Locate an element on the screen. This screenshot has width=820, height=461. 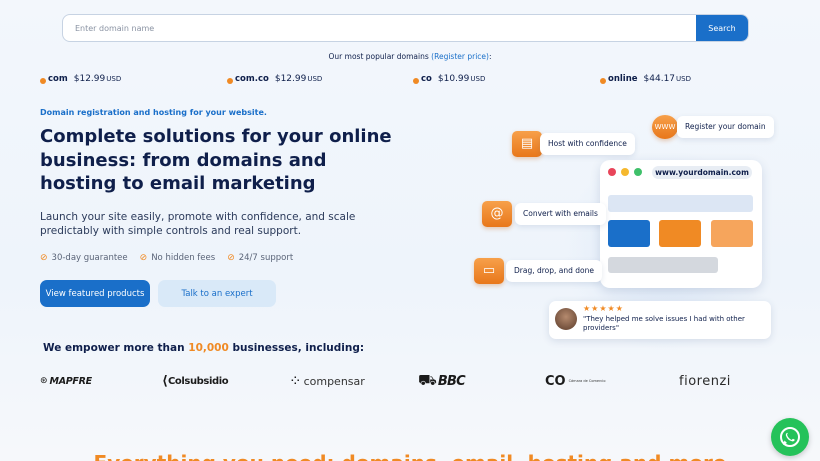
colsubsidio-wordmark: Colsubsidio is located at coordinates (198, 381).